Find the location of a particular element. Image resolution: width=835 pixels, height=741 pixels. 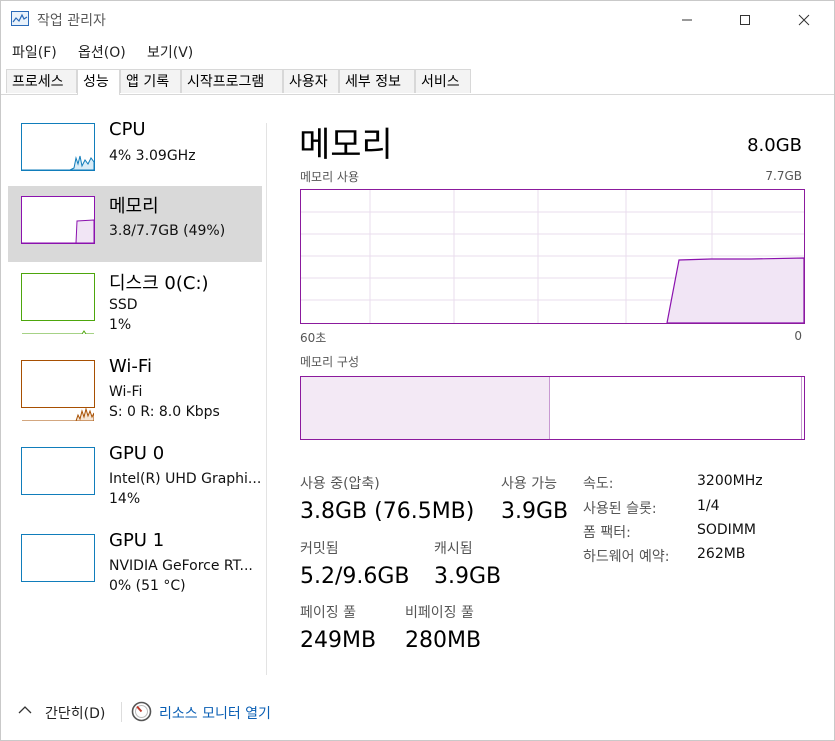

total-memory: 8.0GB is located at coordinates (774, 145).